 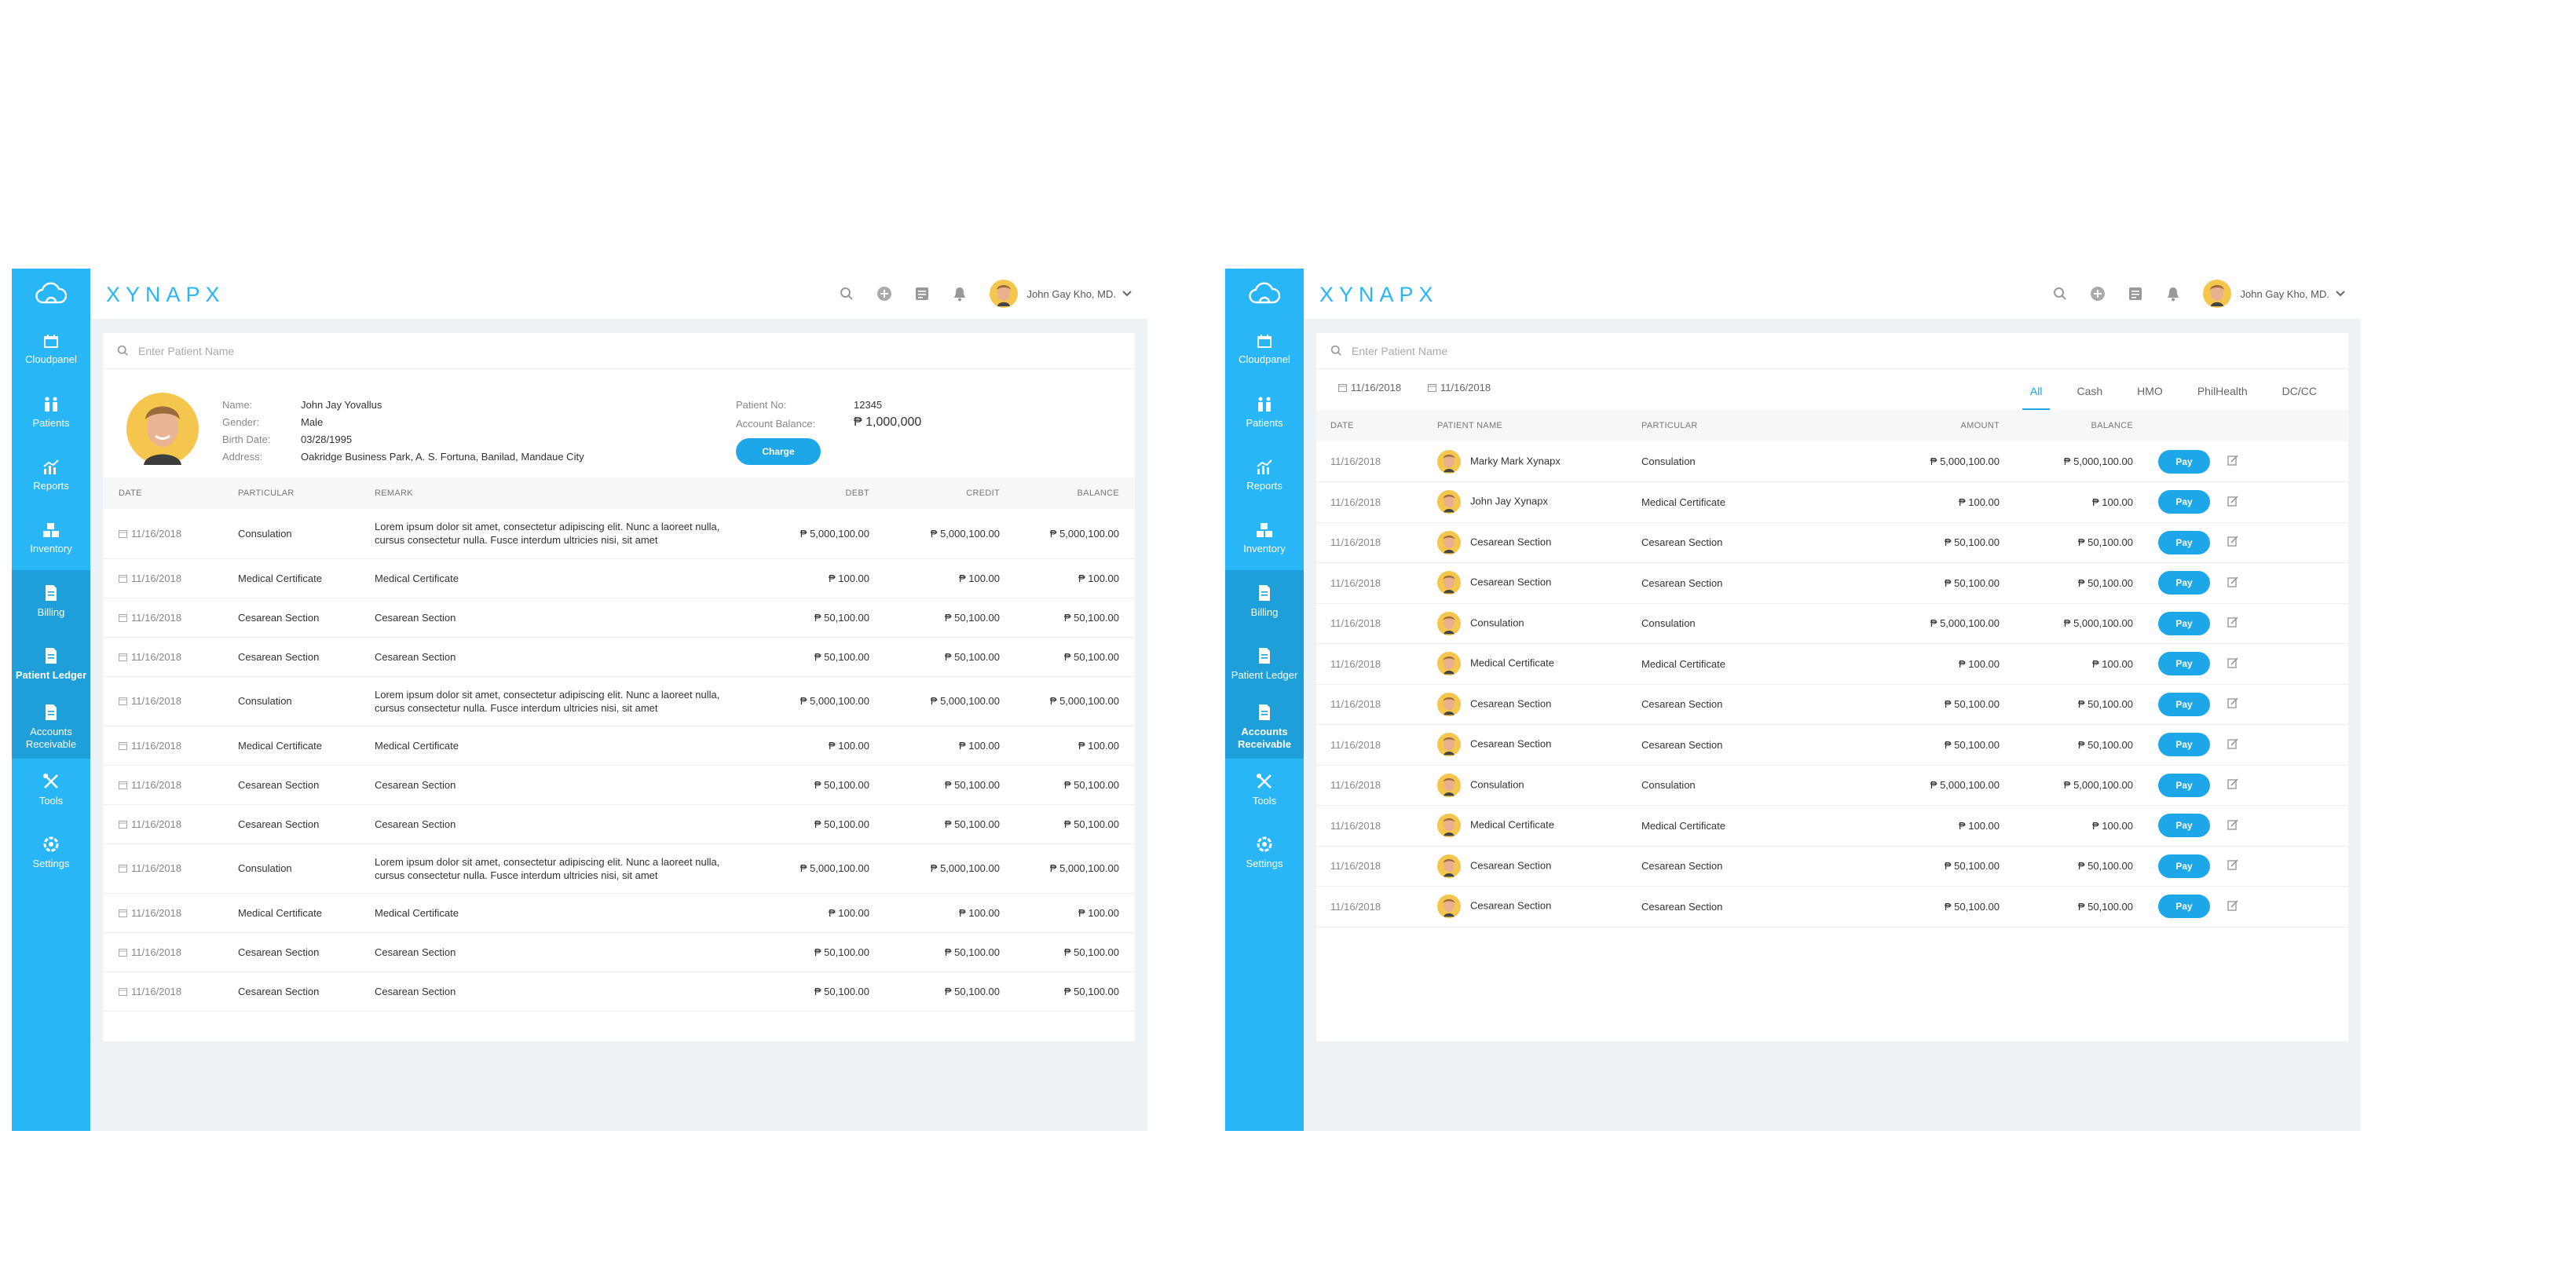 I want to click on charge-button: Charge, so click(x=778, y=451).